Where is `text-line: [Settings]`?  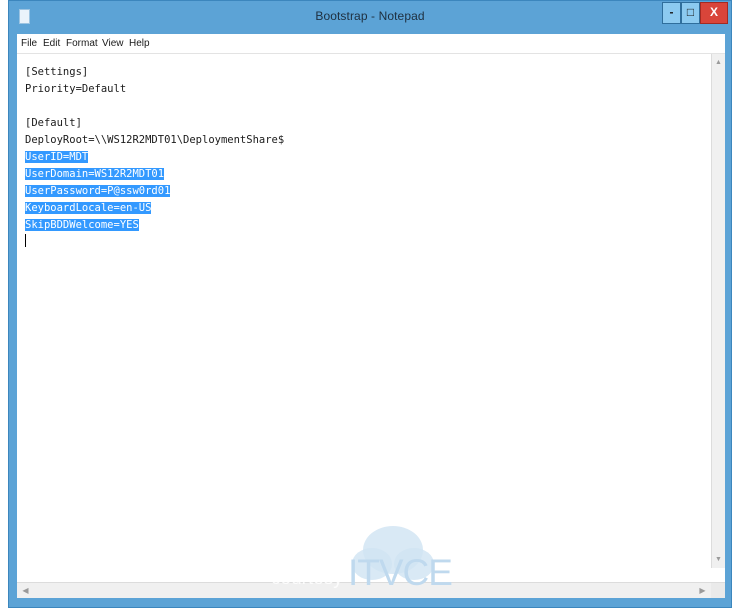
text-line: [Settings] is located at coordinates (365, 72).